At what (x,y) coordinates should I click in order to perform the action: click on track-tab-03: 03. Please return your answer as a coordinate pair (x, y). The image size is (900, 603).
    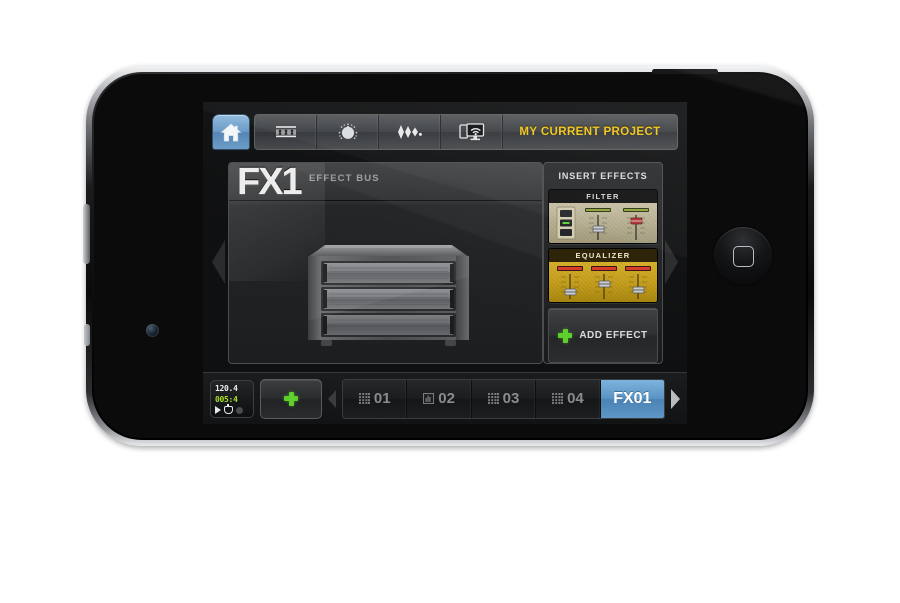
    Looking at the image, I should click on (504, 398).